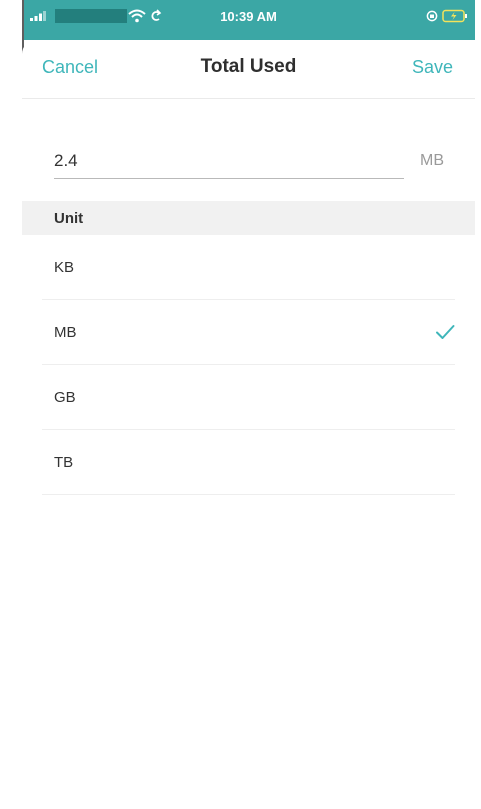  I want to click on status-bar: 10:39 AM, so click(248, 20).